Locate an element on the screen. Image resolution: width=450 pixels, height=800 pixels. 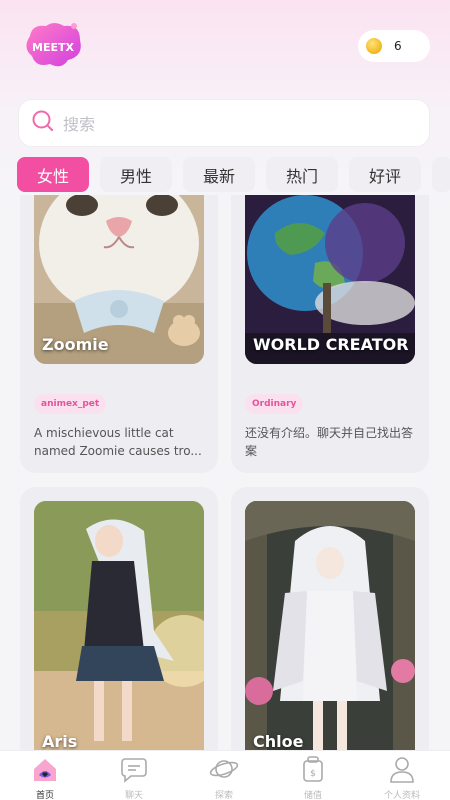
nav-chat: 聊天 is located at coordinates (134, 777).